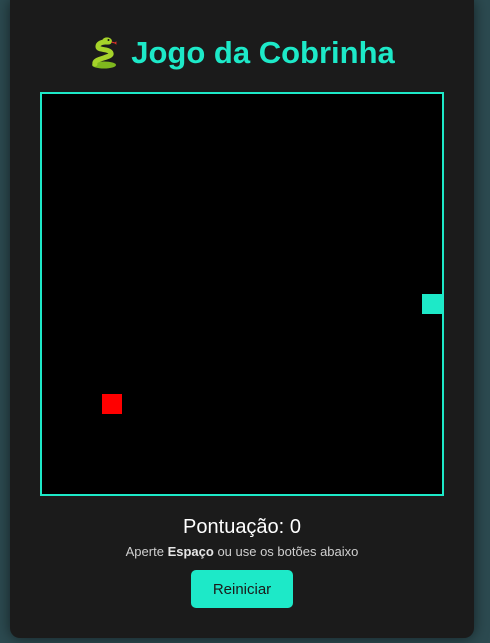 The width and height of the screenshot is (490, 643). What do you see at coordinates (190, 551) in the screenshot?
I see `hint-key: Espaço` at bounding box center [190, 551].